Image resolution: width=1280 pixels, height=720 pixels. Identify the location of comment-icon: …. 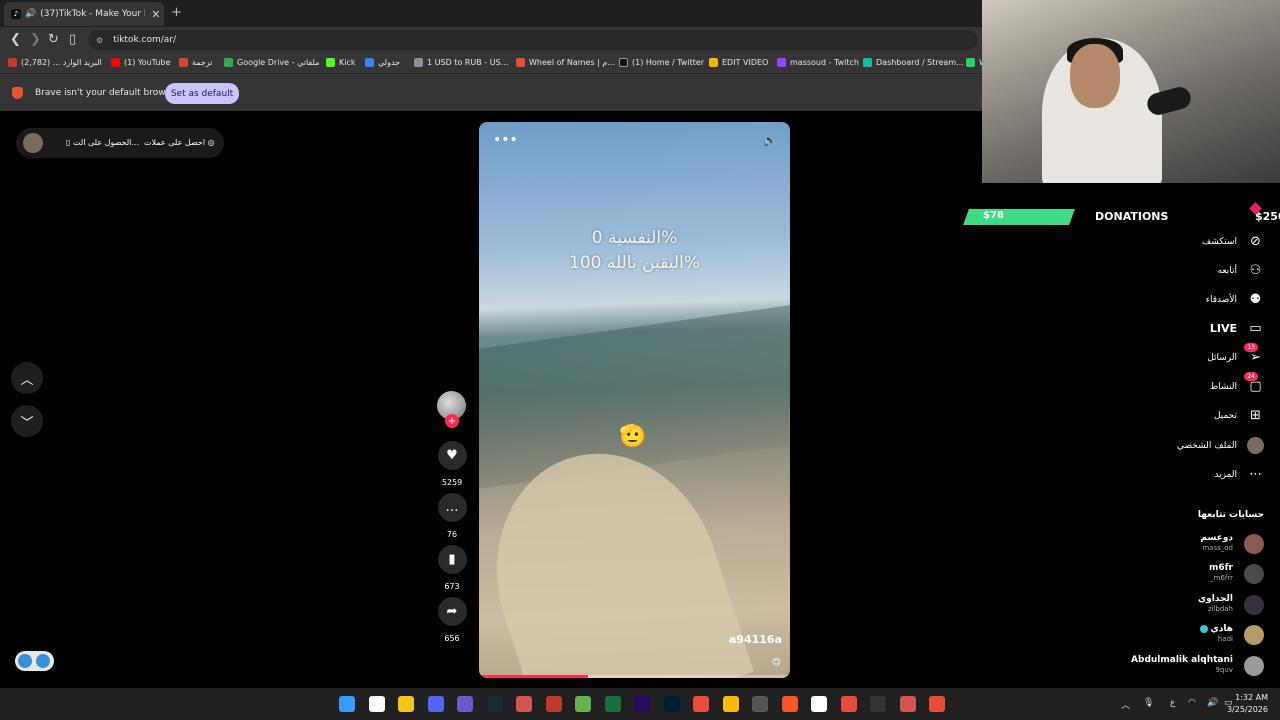
(452, 507).